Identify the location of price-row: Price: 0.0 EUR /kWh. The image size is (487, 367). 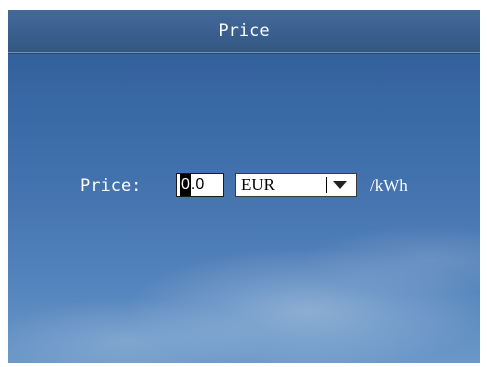
(260, 186).